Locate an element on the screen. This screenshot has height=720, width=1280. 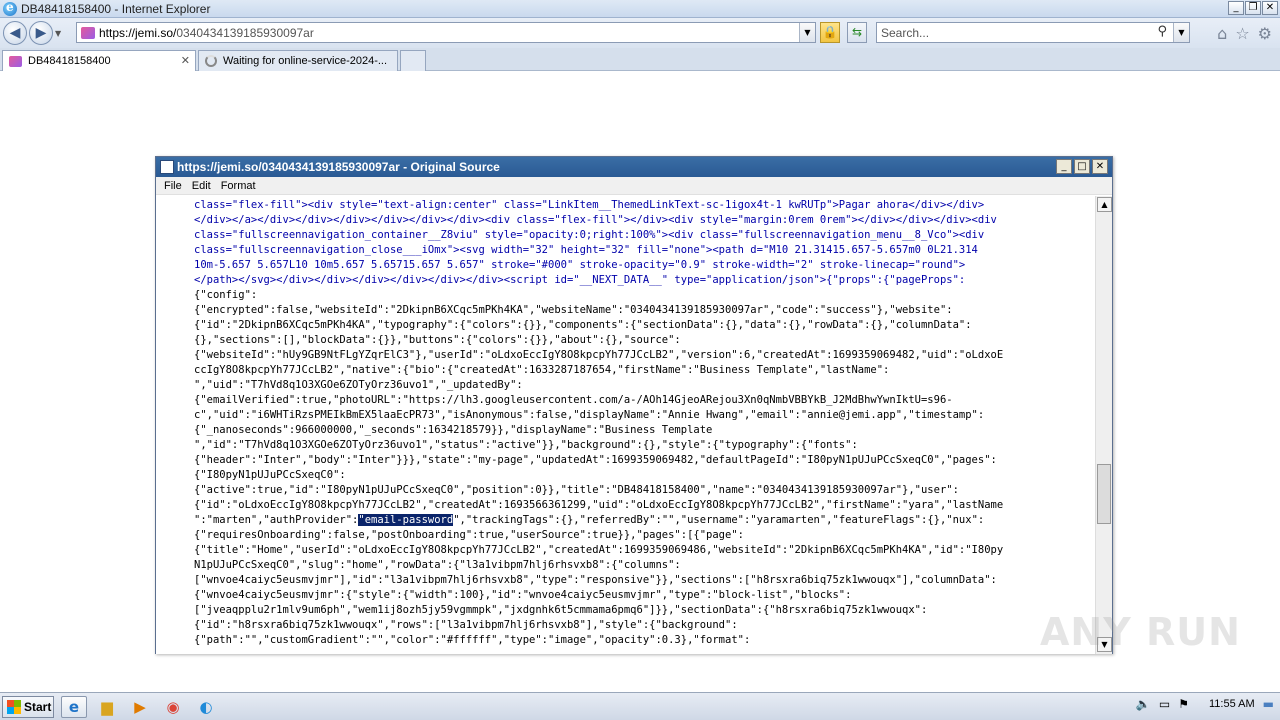
ie-logo-icon is located at coordinates (10, 8).